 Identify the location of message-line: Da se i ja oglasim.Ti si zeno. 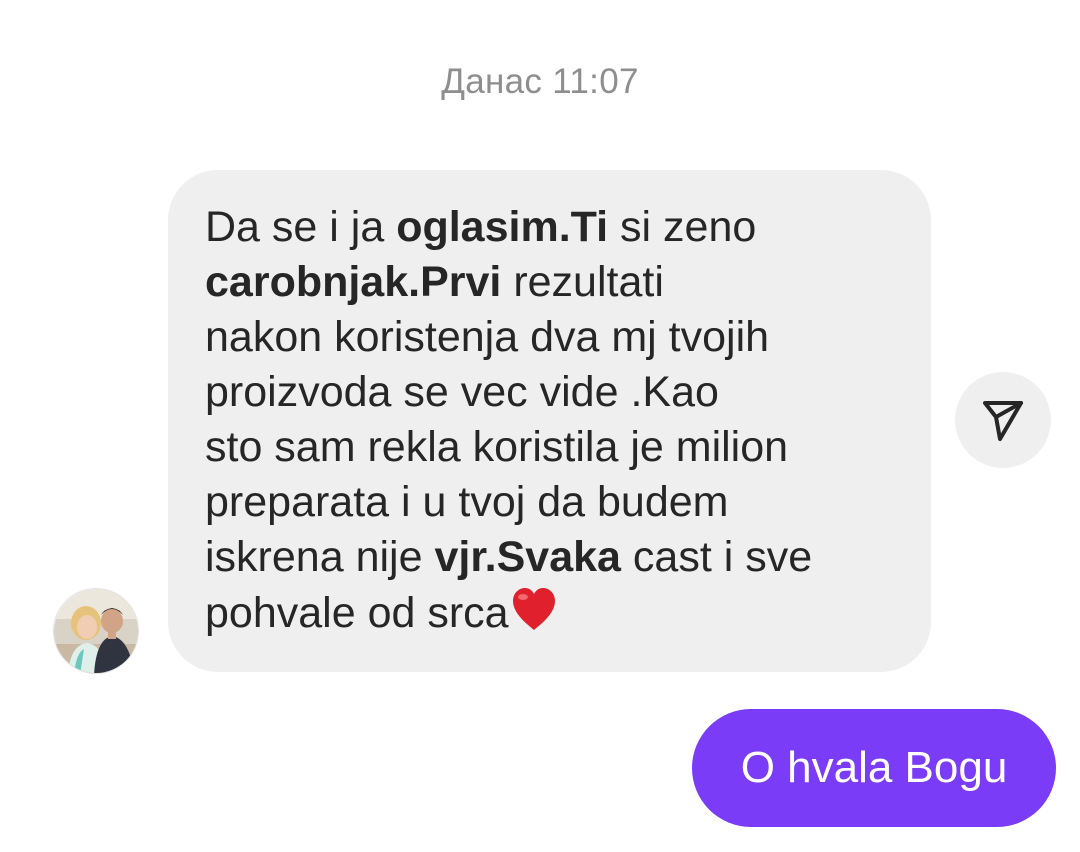
(554, 227).